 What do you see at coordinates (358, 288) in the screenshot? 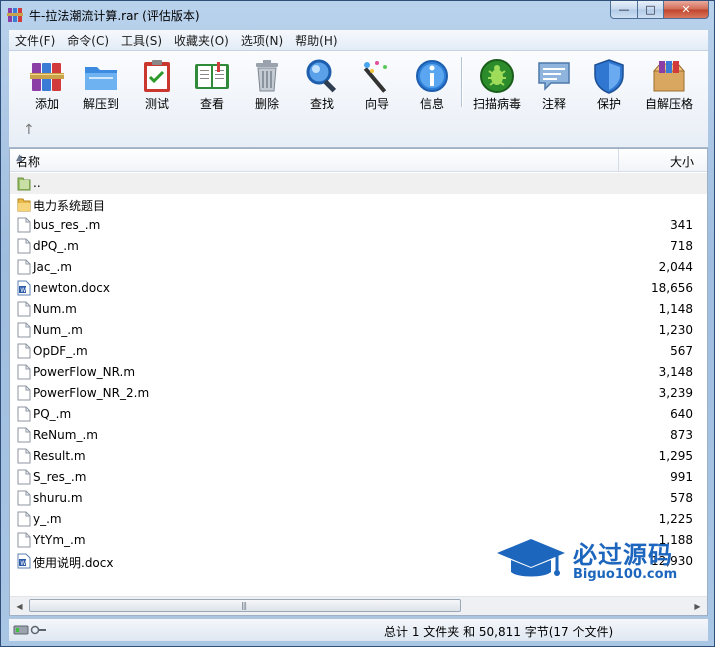
I see `file-row: Wnewton.docx 18,656` at bounding box center [358, 288].